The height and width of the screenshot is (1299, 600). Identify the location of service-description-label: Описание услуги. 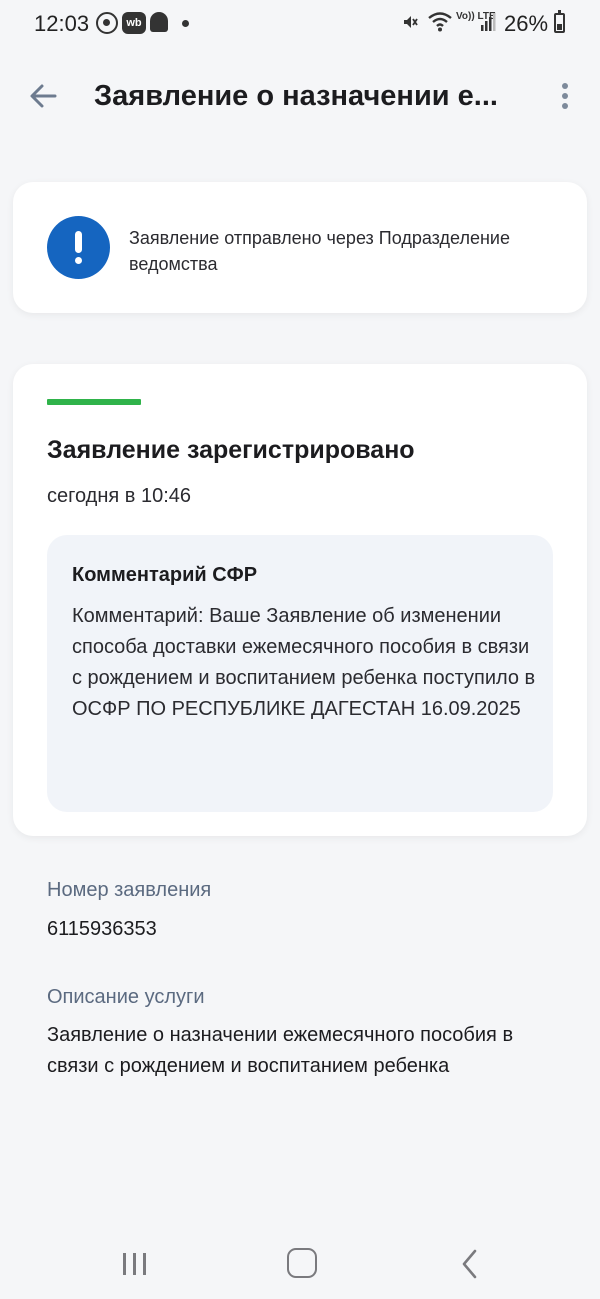
(126, 997).